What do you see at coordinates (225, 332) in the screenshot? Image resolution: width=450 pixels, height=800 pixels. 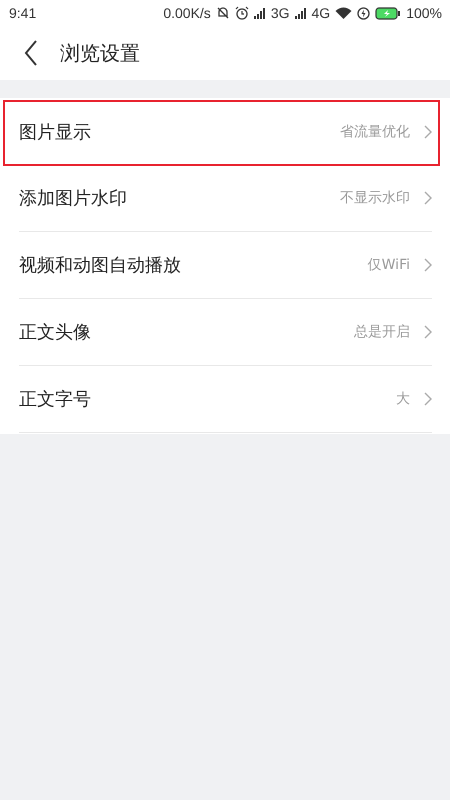 I see `settings-row: 正文头像 总是开启` at bounding box center [225, 332].